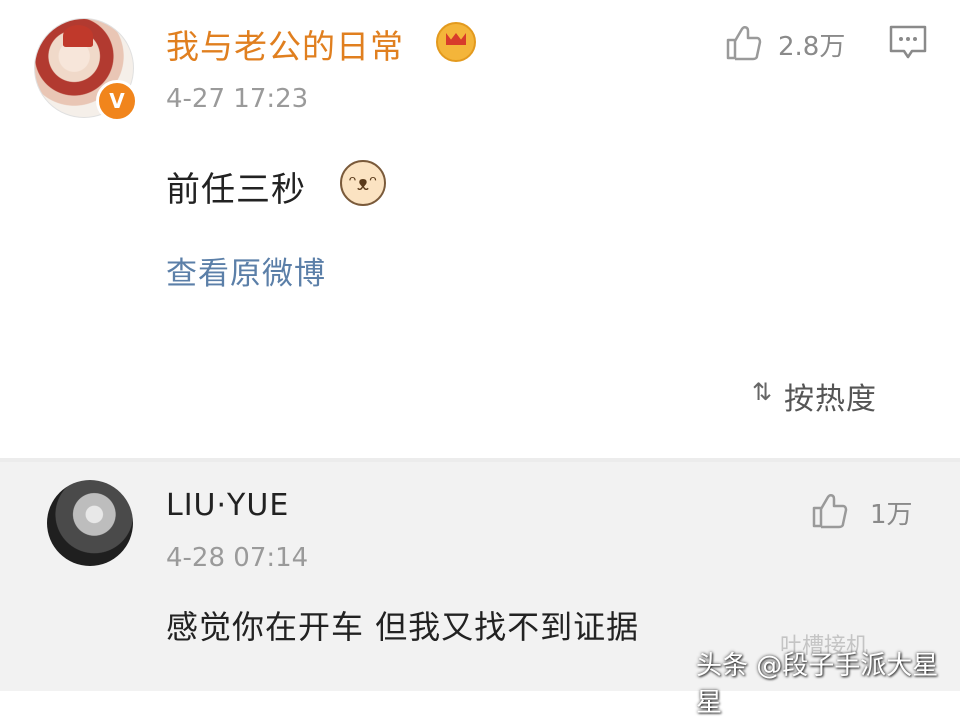  I want to click on post-username: 我与老公的日常, so click(285, 44).